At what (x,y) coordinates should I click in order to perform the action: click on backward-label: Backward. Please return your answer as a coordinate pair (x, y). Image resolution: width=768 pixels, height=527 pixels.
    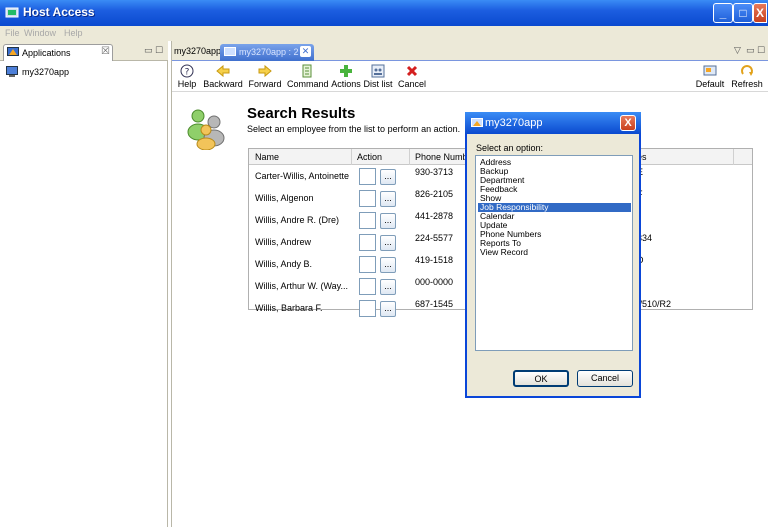
    Looking at the image, I should click on (223, 84).